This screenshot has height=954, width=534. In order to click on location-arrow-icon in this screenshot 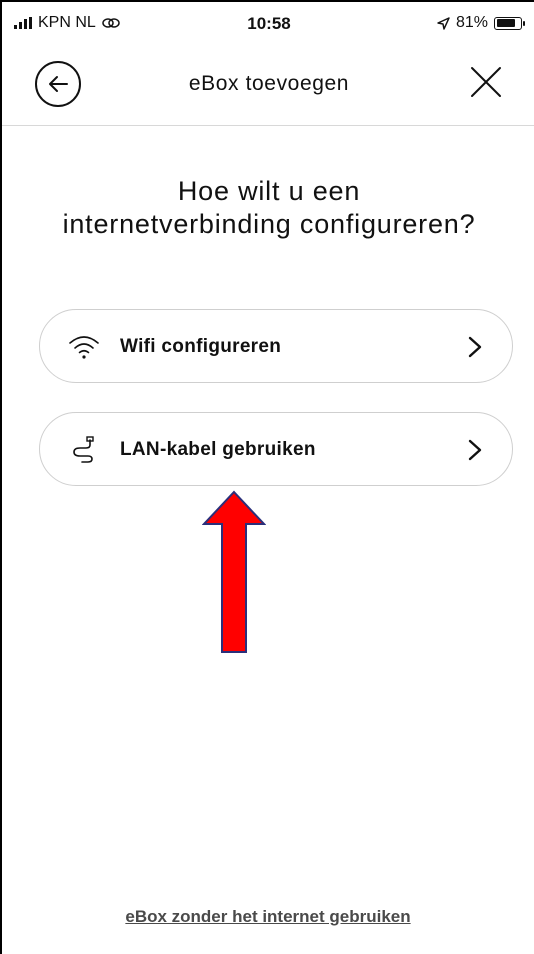, I will do `click(443, 23)`.